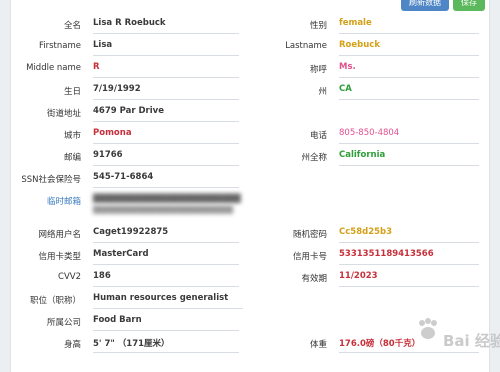 Image resolution: width=500 pixels, height=372 pixels. I want to click on card-number-label: 信用卡号, so click(309, 257).